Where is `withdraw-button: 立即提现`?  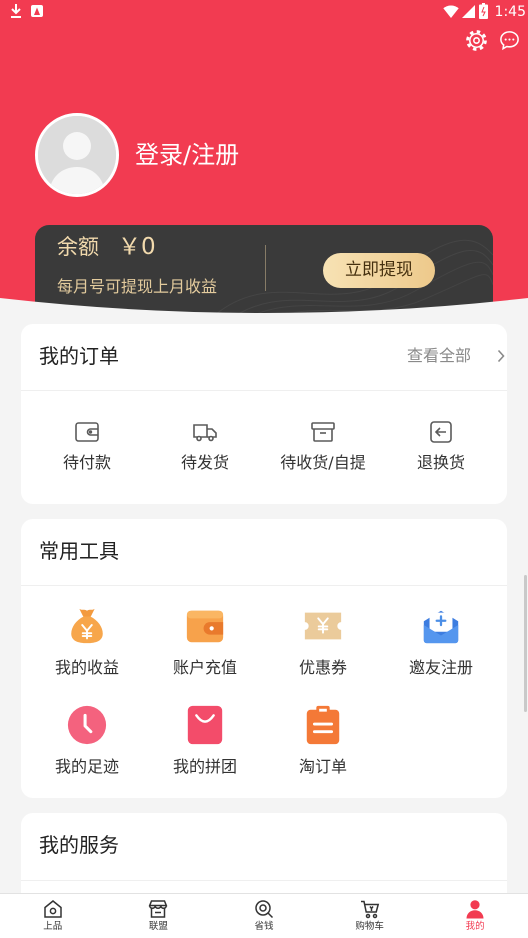 withdraw-button: 立即提现 is located at coordinates (379, 270).